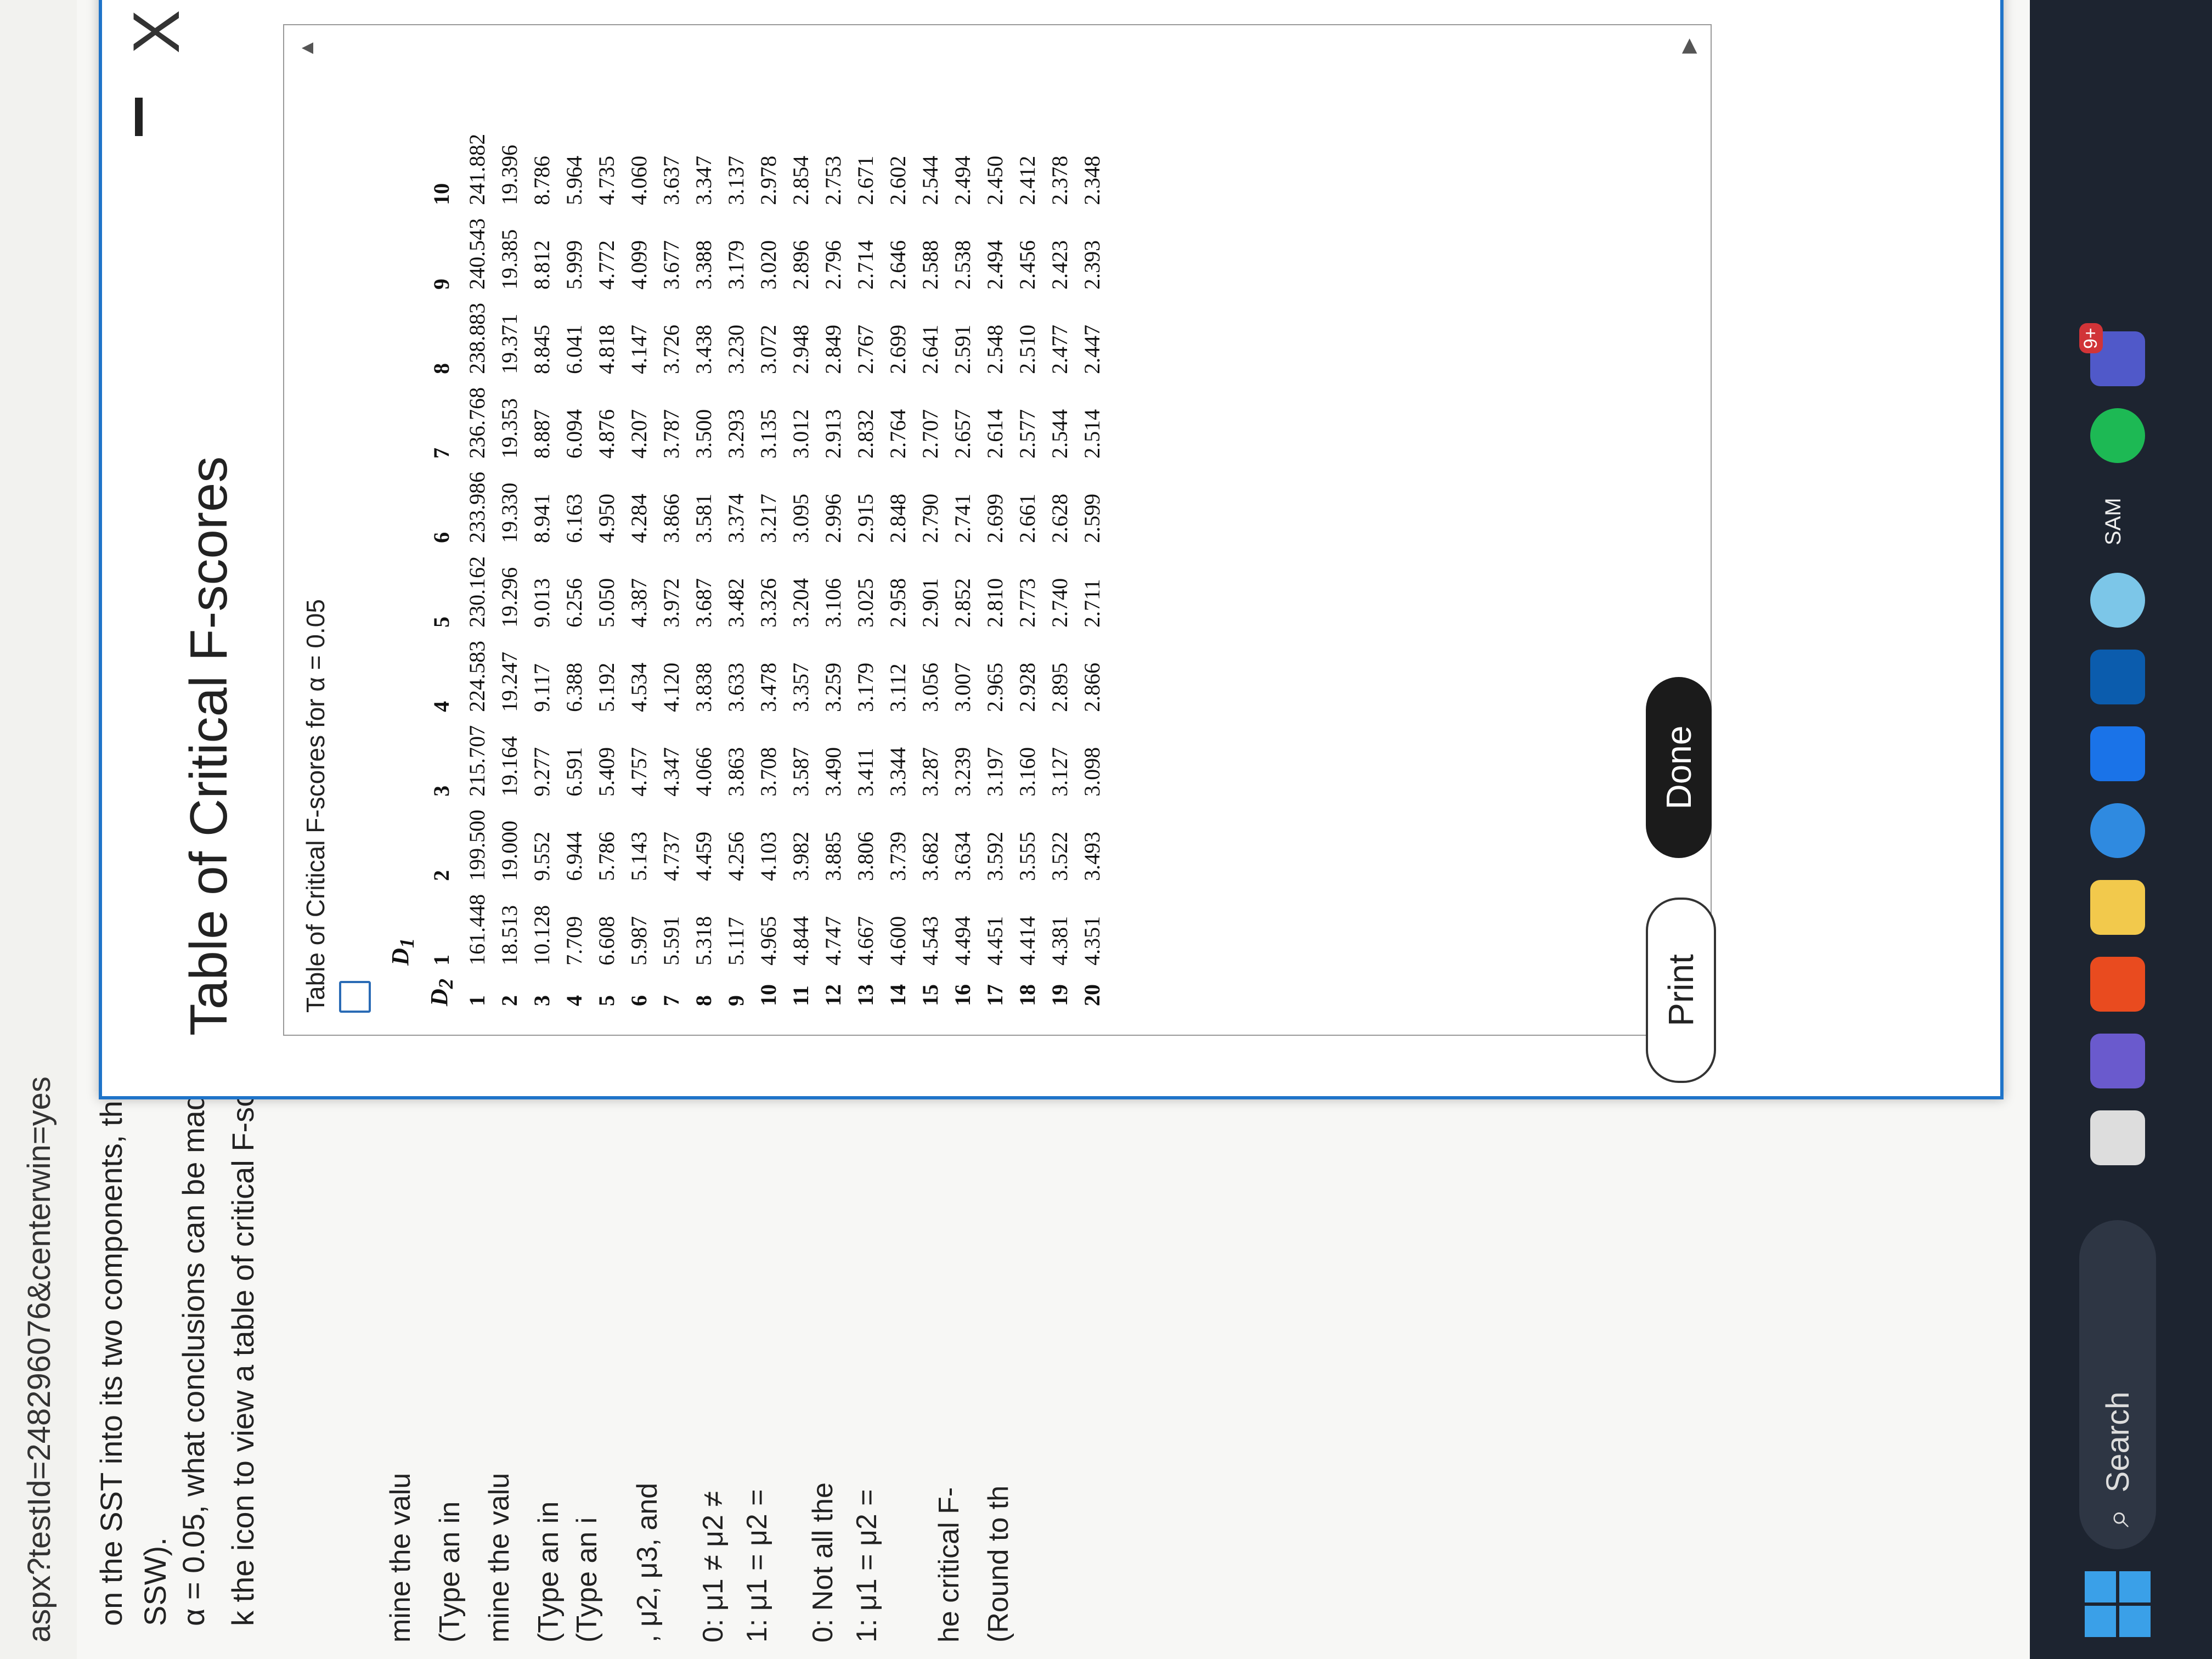  Describe the element at coordinates (833, 603) in the screenshot. I see `table-cell: 3.106` at that location.